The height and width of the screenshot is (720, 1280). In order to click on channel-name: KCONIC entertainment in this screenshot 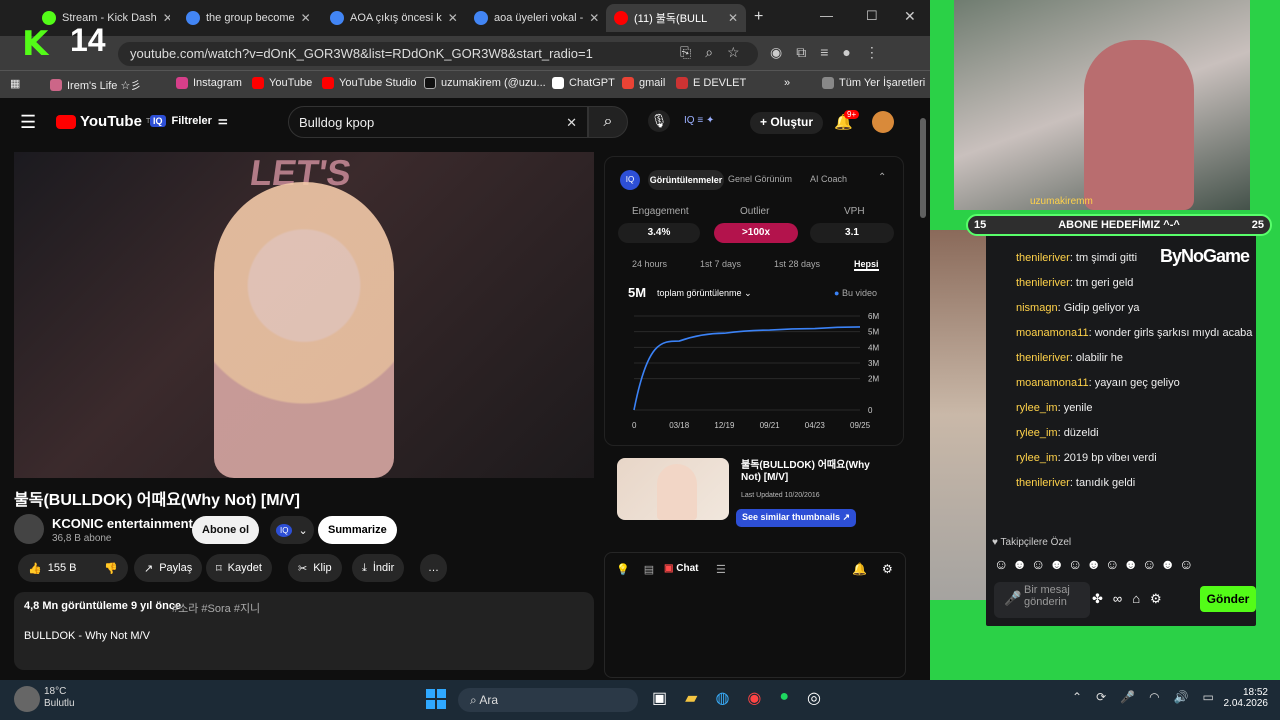, I will do `click(122, 523)`.